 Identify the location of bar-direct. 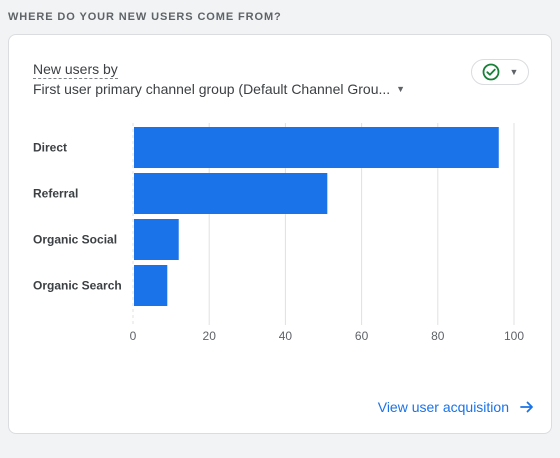
(316, 147).